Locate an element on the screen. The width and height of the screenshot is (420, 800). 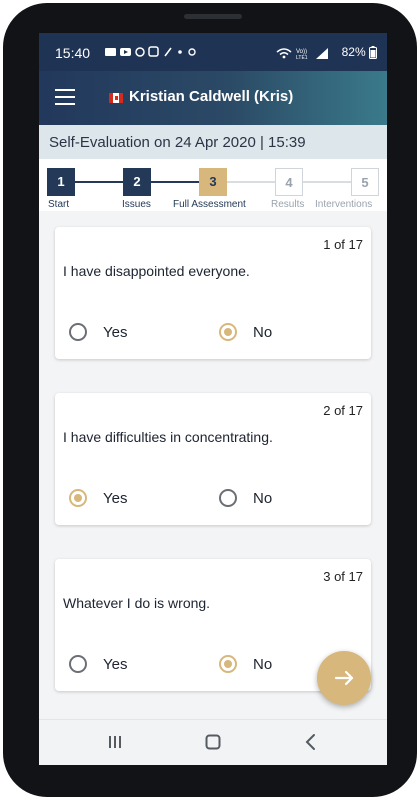
step-2-label: Issues is located at coordinates (136, 204).